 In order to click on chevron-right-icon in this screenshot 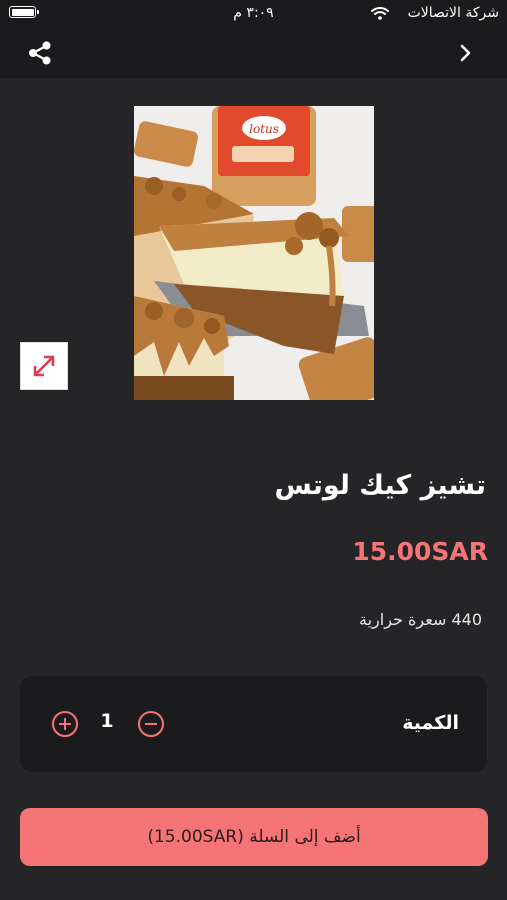, I will do `click(466, 53)`.